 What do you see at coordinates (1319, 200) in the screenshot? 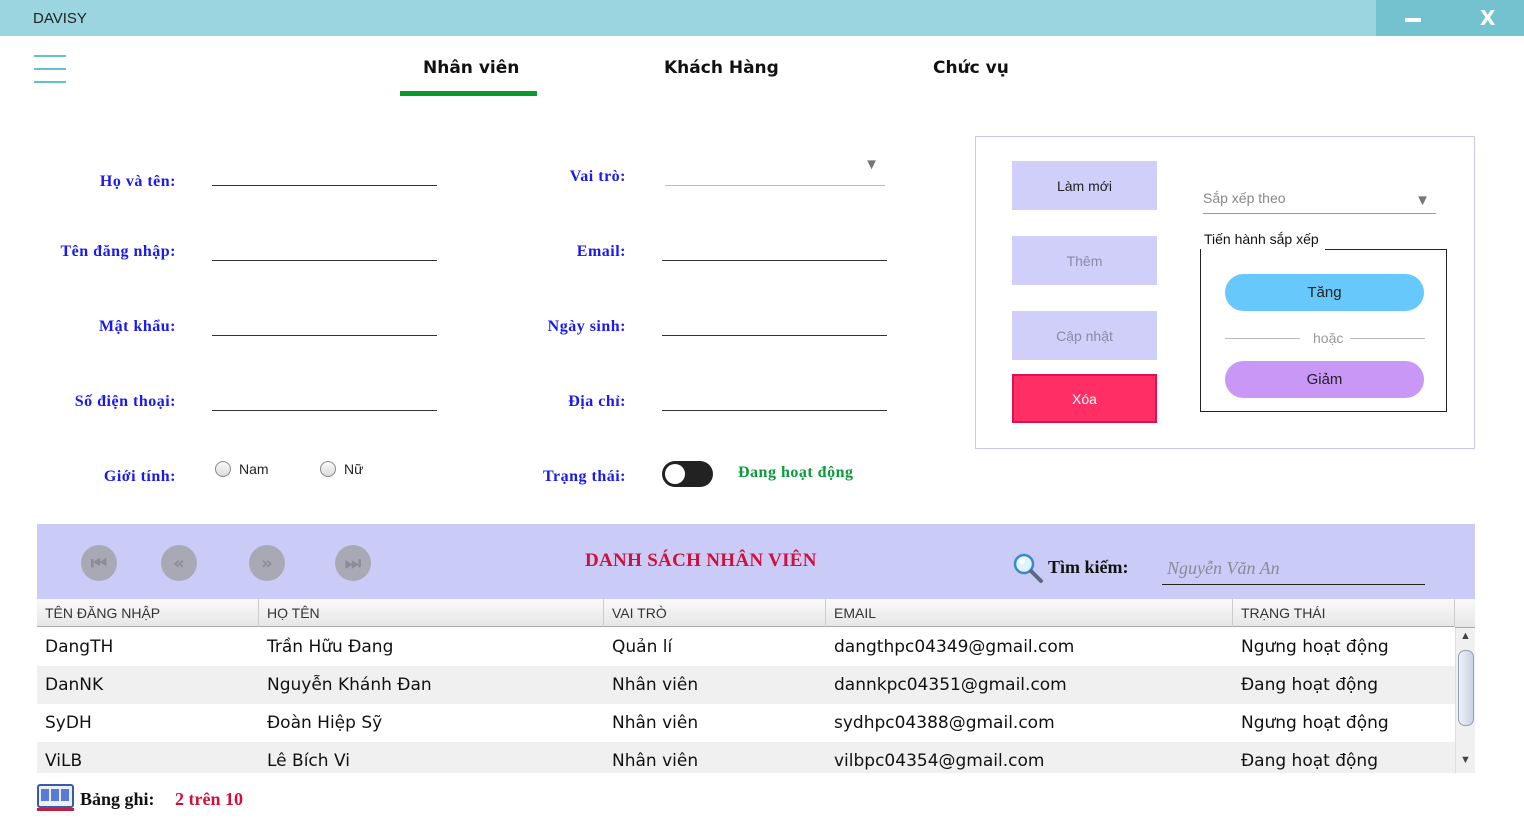
I see `sort-by-select: Sắp xếp theo ▼` at bounding box center [1319, 200].